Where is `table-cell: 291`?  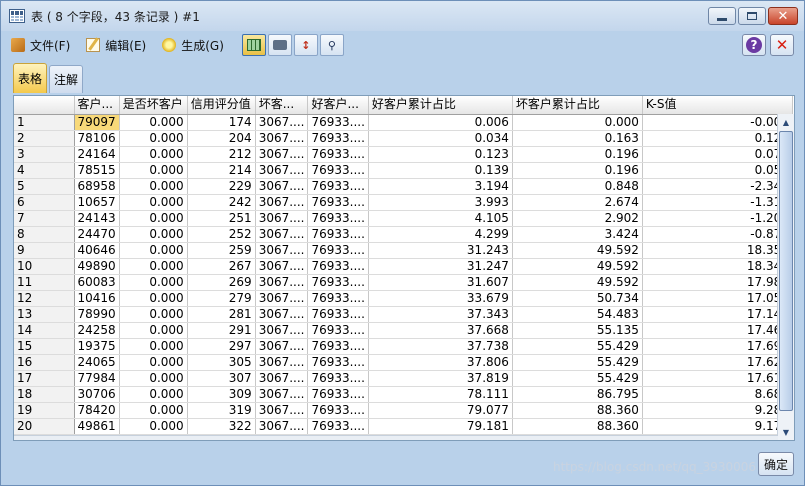 table-cell: 291 is located at coordinates (221, 330).